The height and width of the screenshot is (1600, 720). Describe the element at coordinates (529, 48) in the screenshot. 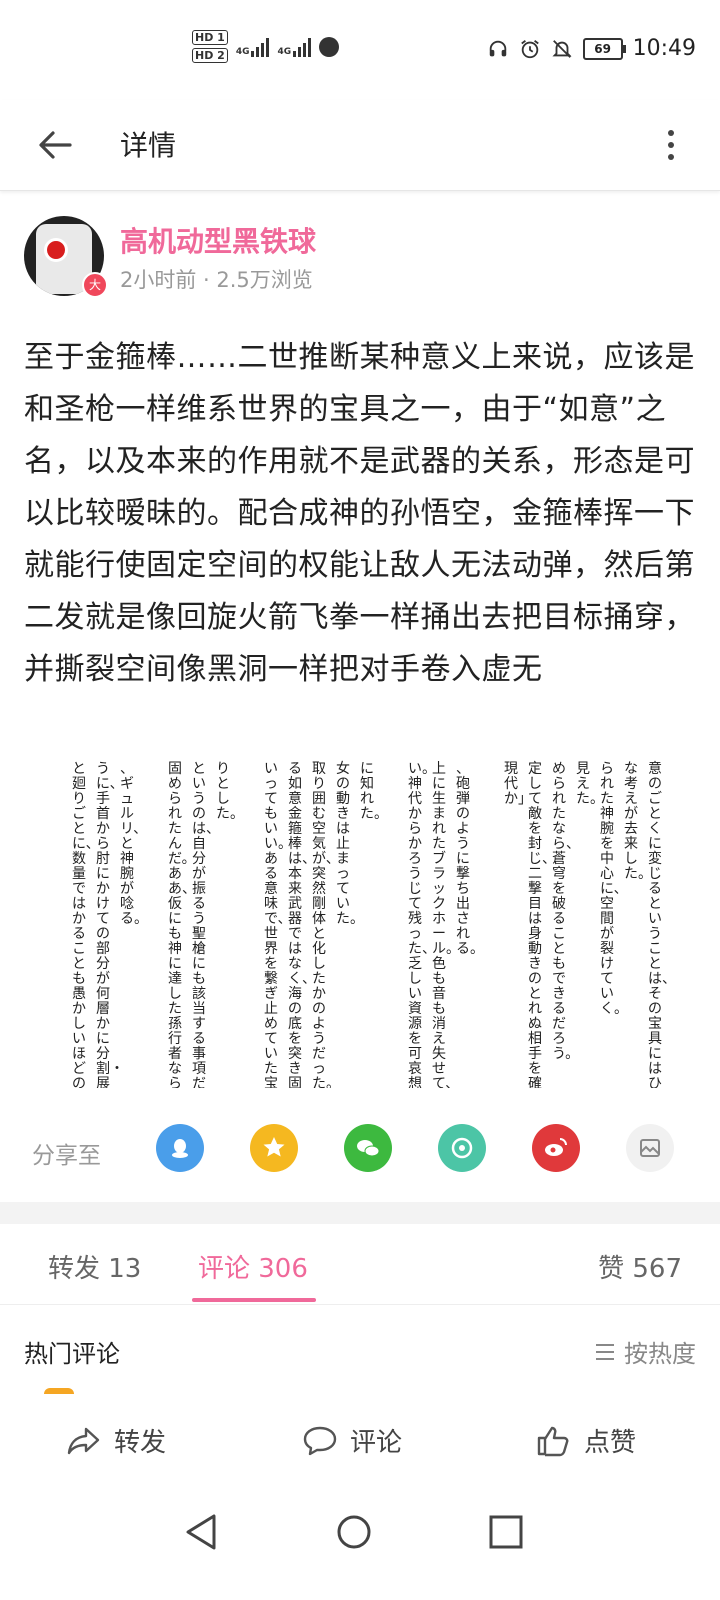

I see `alarm-icon` at that location.